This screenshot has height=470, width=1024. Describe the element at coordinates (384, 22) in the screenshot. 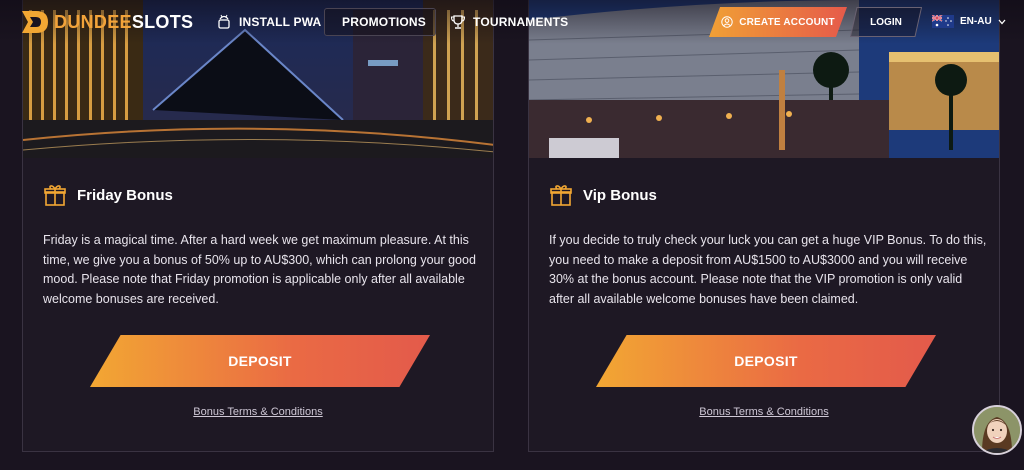

I see `nav-label: PROMOTIONS` at that location.